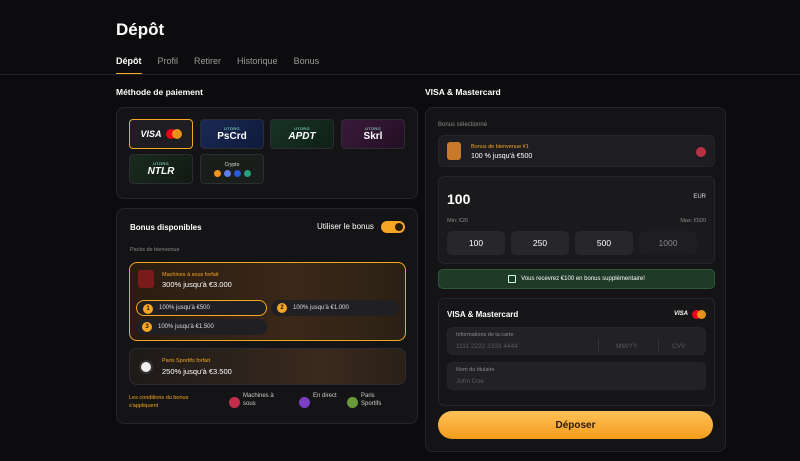  What do you see at coordinates (227, 173) in the screenshot?
I see `ethereum-icon` at bounding box center [227, 173].